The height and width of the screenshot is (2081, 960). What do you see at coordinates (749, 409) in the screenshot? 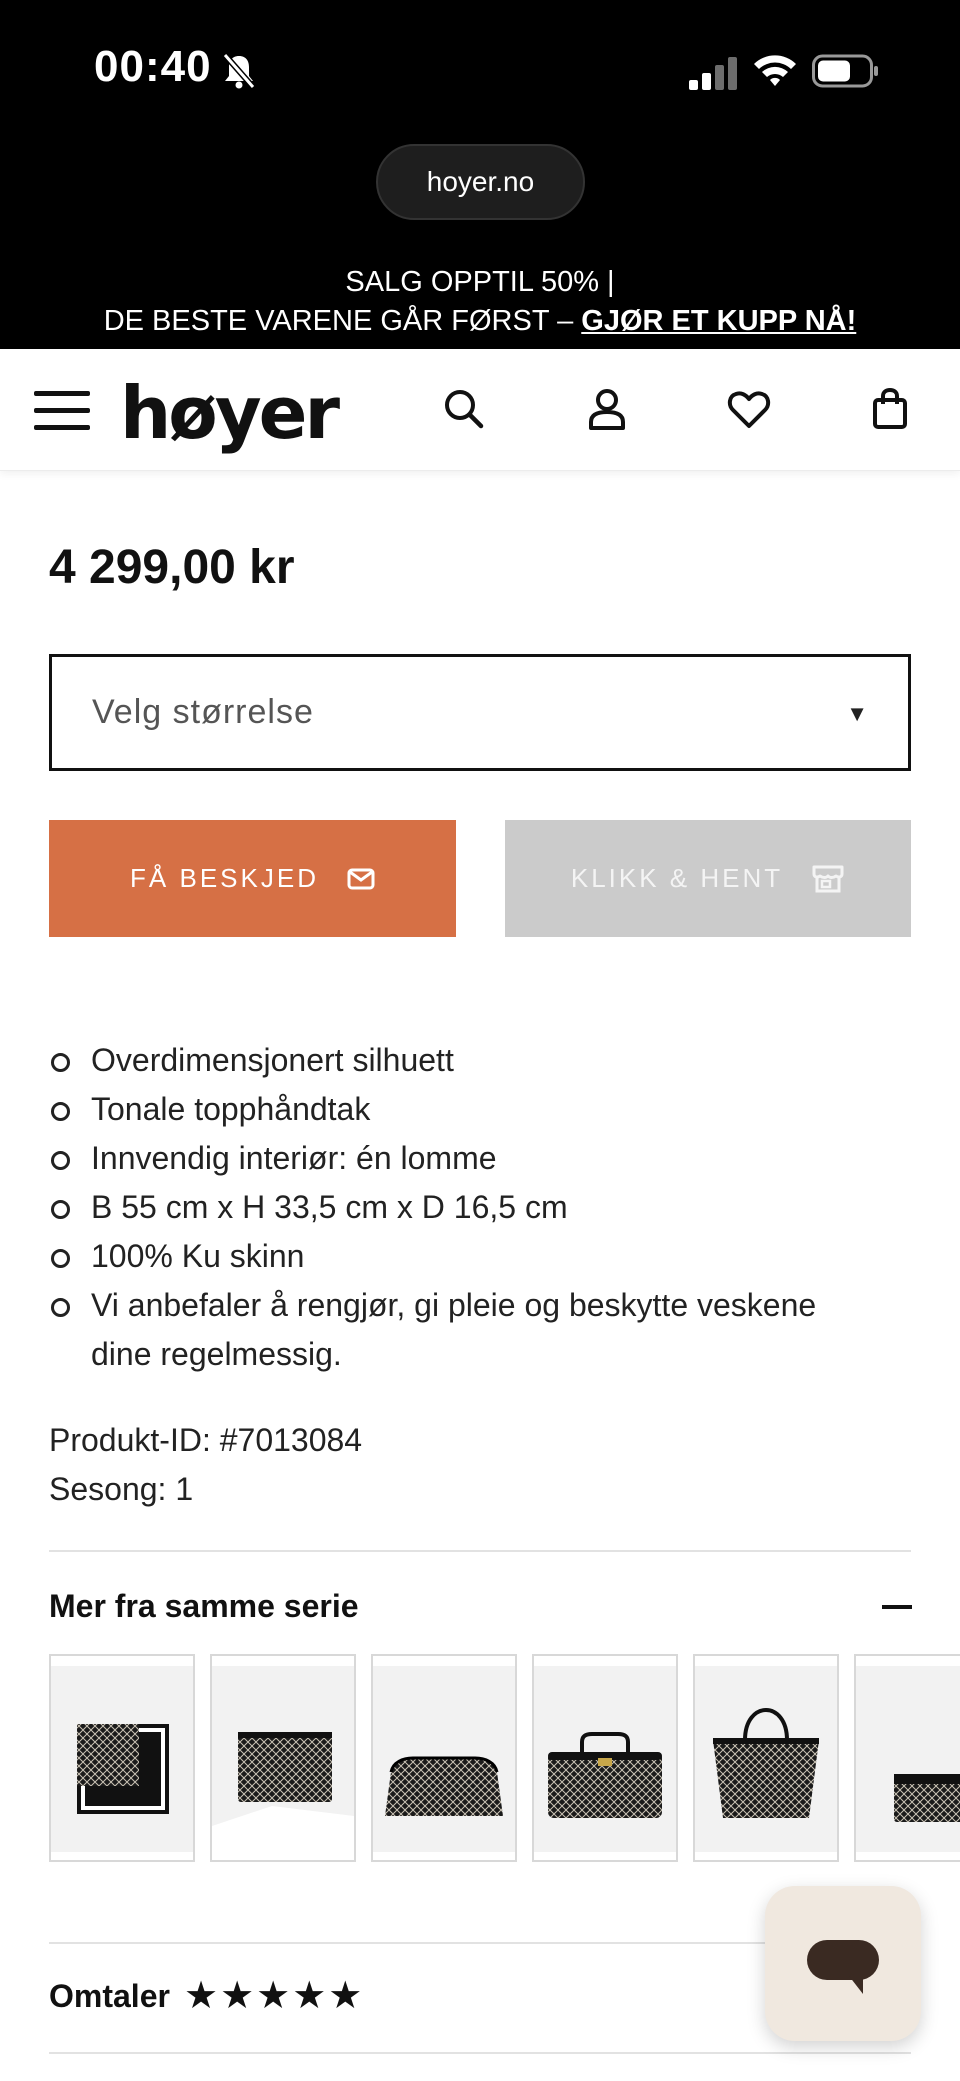
I see `wishlist-heart-icon` at bounding box center [749, 409].